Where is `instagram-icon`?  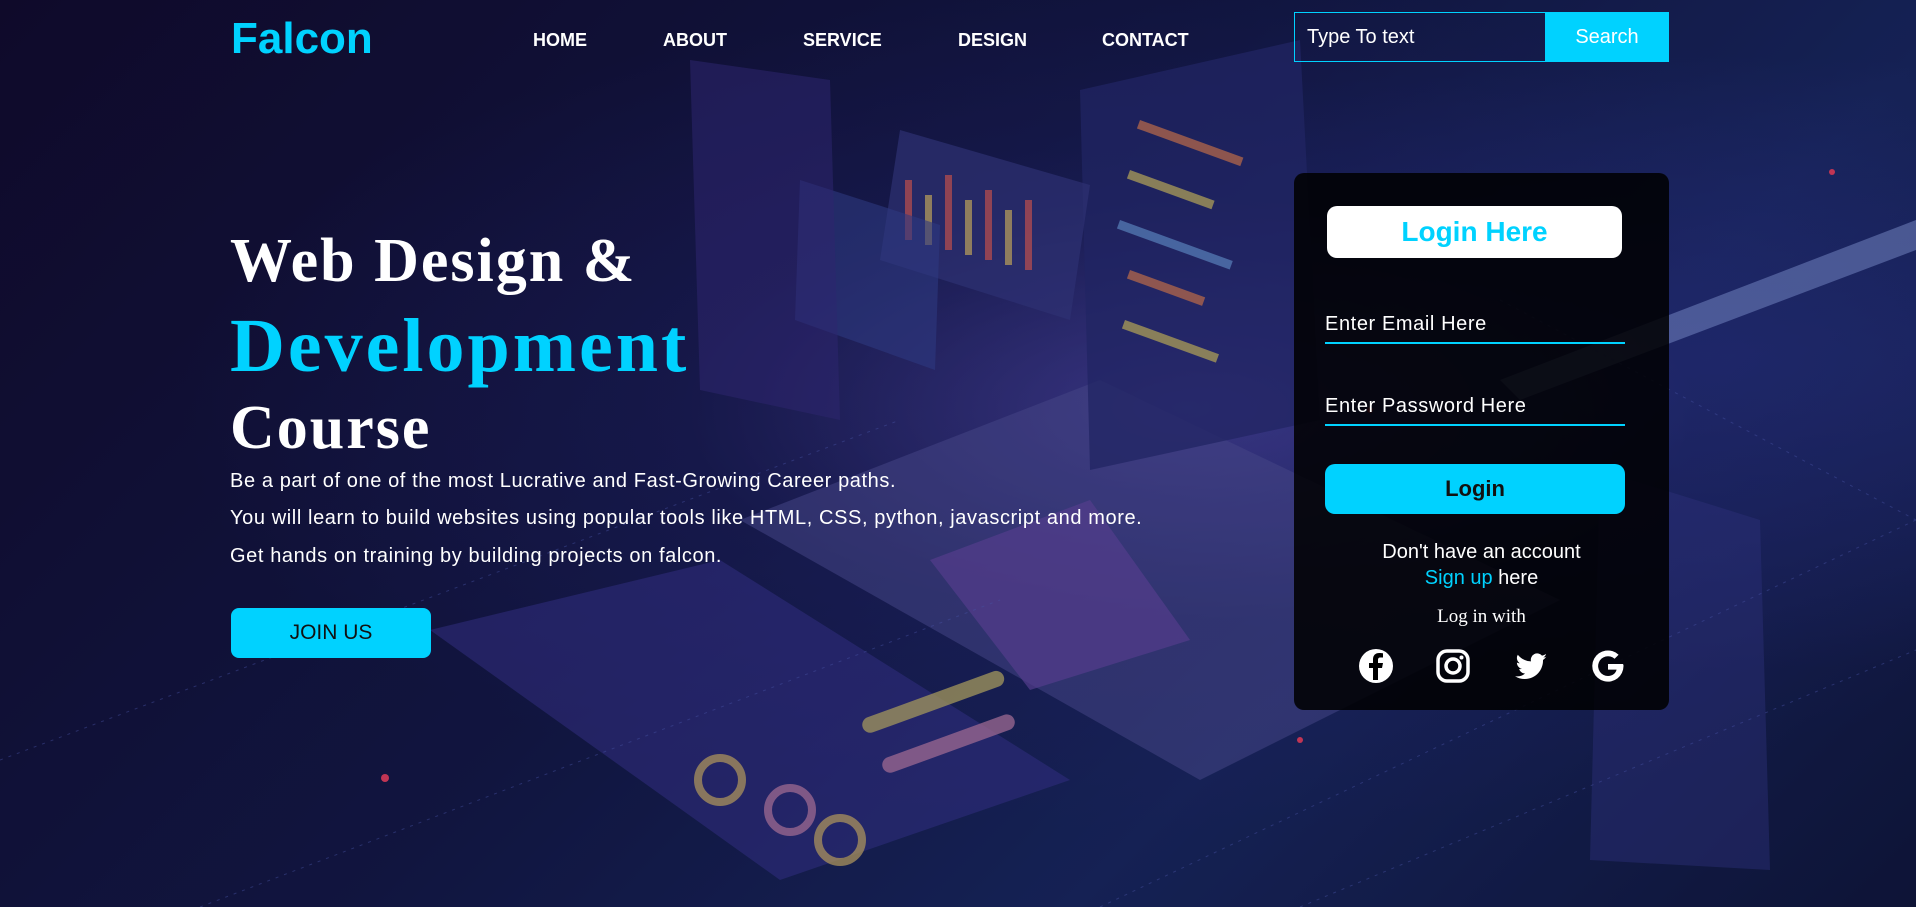 instagram-icon is located at coordinates (1453, 666).